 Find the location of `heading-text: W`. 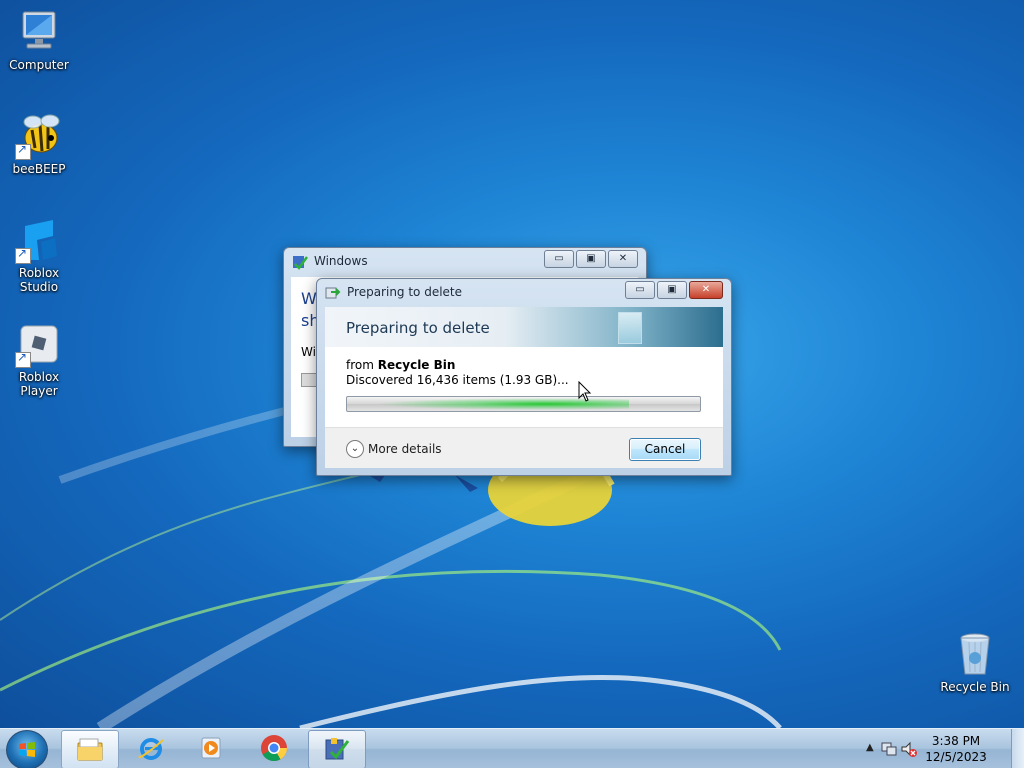

heading-text: W is located at coordinates (309, 298).